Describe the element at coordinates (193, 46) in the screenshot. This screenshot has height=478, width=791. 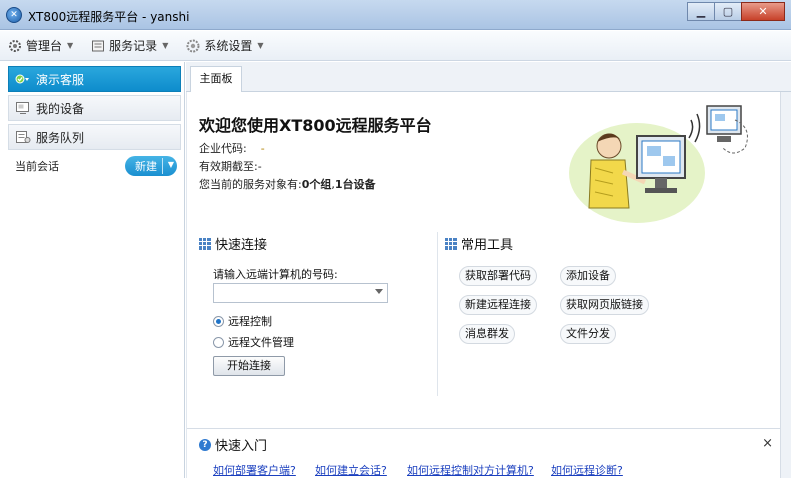
I see `settings-gear-icon` at that location.